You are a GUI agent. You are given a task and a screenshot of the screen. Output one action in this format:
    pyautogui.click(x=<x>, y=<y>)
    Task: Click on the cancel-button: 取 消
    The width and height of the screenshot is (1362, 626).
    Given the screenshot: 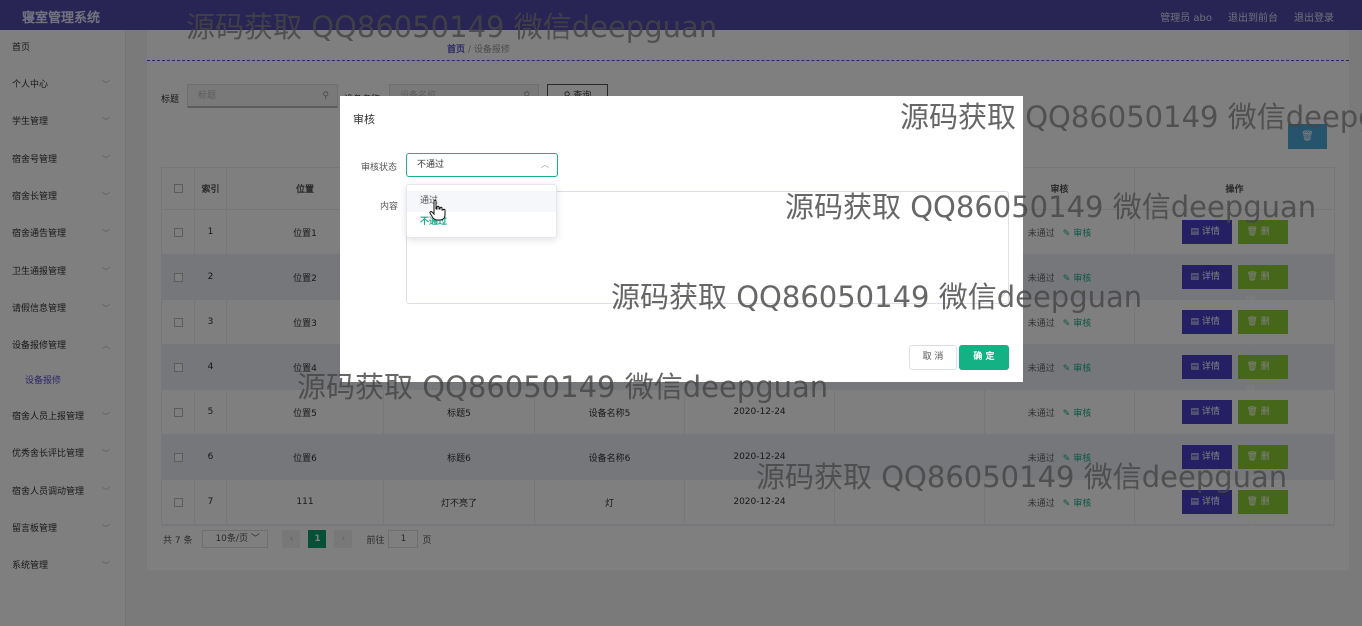 What is the action you would take?
    pyautogui.click(x=933, y=357)
    